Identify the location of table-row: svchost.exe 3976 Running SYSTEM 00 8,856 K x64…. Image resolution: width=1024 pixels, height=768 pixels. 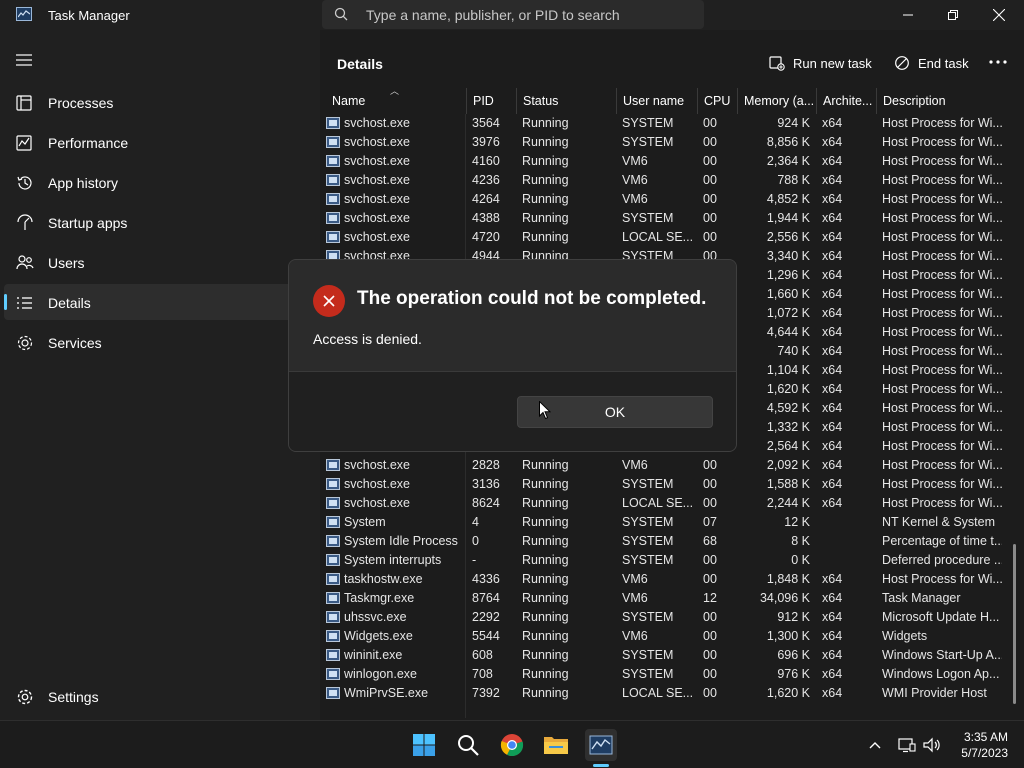
(672, 142).